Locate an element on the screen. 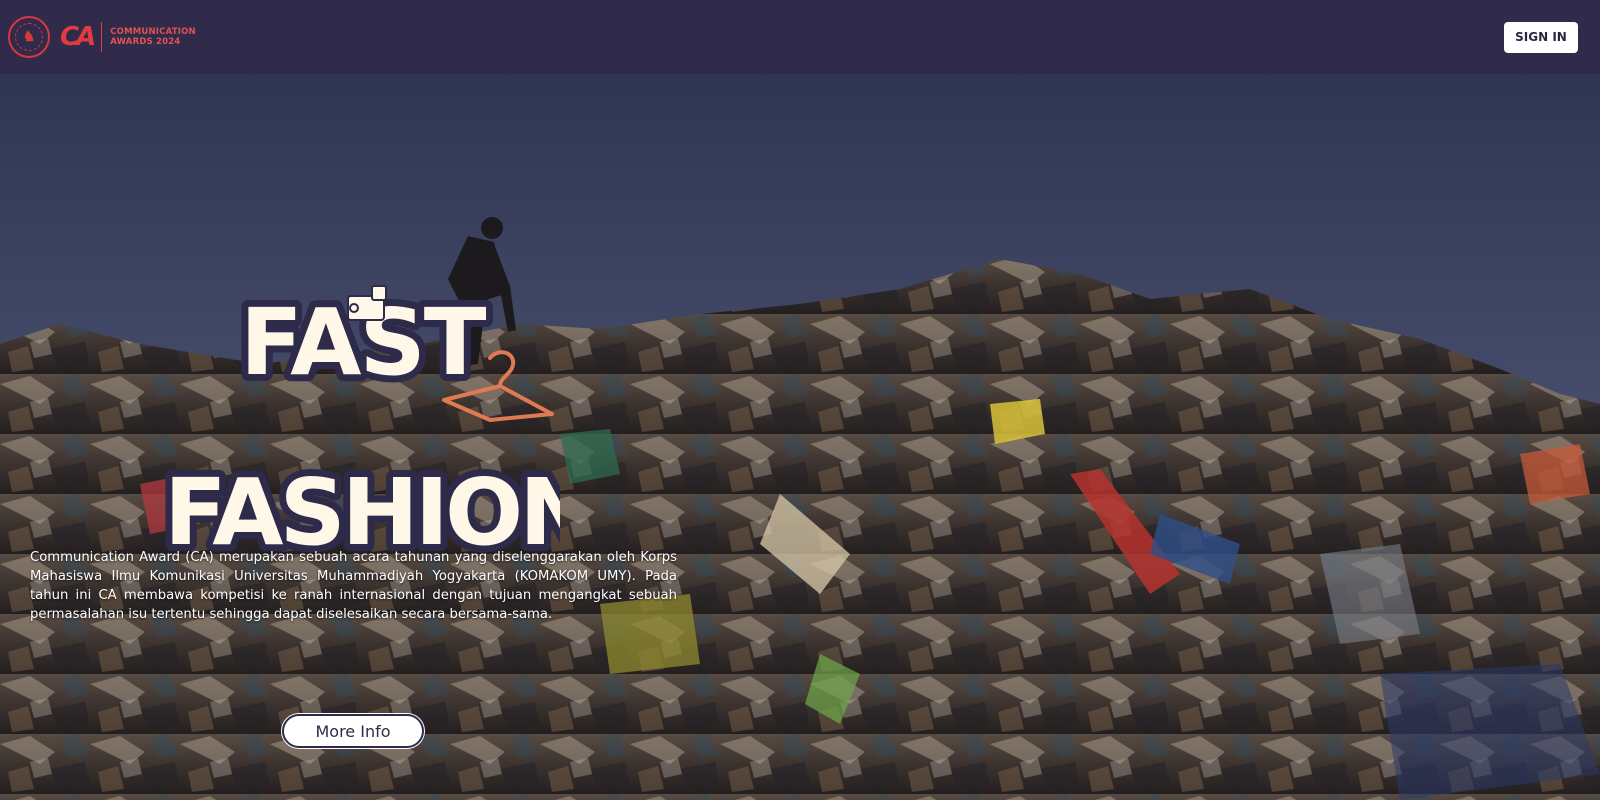  communication-awards-logo: CA COMMUNICATION AWARDS 2024 is located at coordinates (128, 37).